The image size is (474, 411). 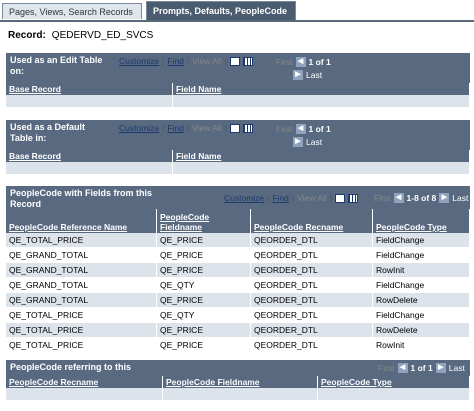 I want to click on table-cell: RowDelete, so click(x=421, y=330).